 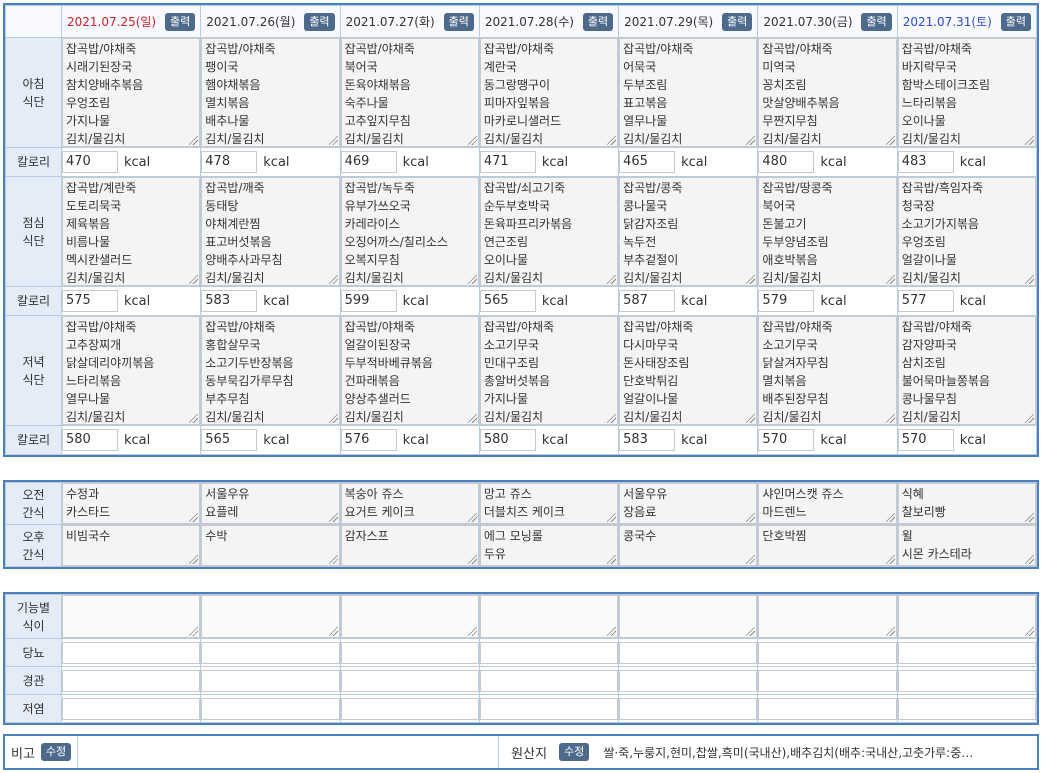 What do you see at coordinates (925, 162) in the screenshot?
I see `breakfast-calorie-input: 483` at bounding box center [925, 162].